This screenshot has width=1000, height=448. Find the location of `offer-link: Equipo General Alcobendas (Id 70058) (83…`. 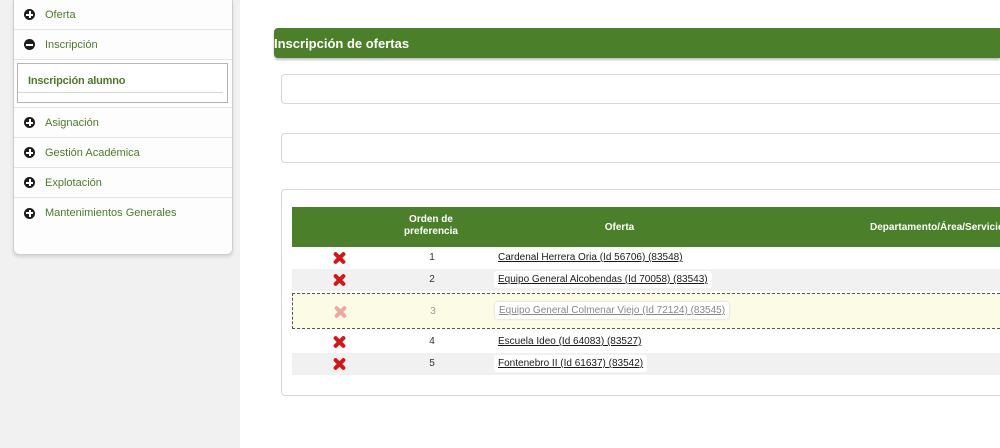

offer-link: Equipo General Alcobendas (Id 70058) (83… is located at coordinates (603, 279).